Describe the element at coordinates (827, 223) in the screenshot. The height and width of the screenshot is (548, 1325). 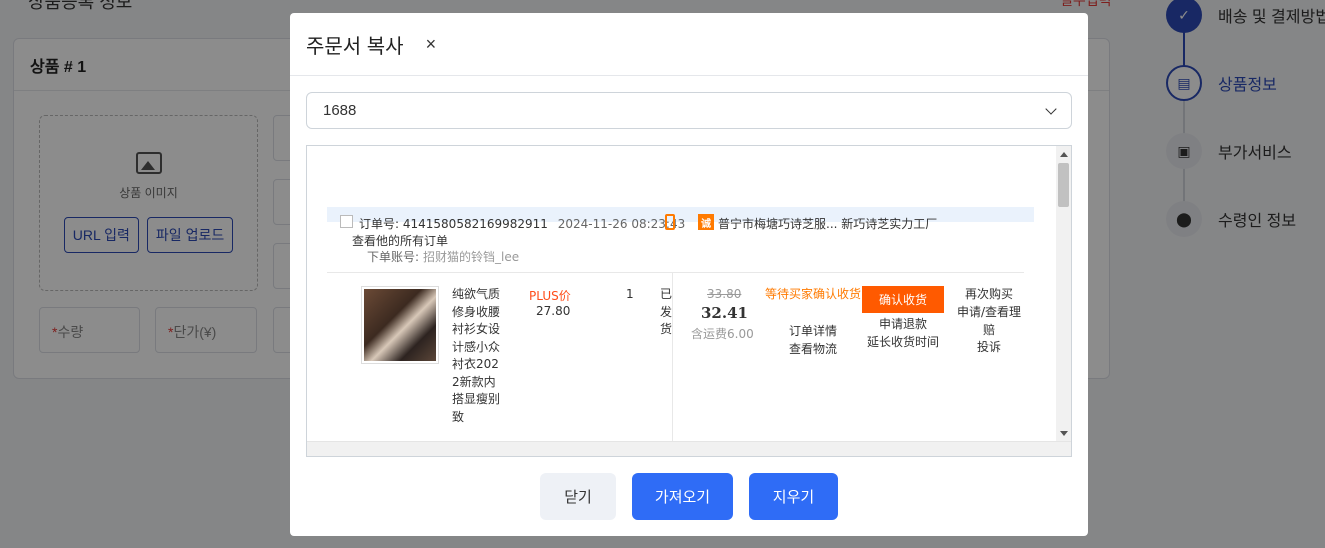
I see `shop-name-link: 普宁市梅塘巧诗芝服... 新巧诗芝实力工厂` at that location.